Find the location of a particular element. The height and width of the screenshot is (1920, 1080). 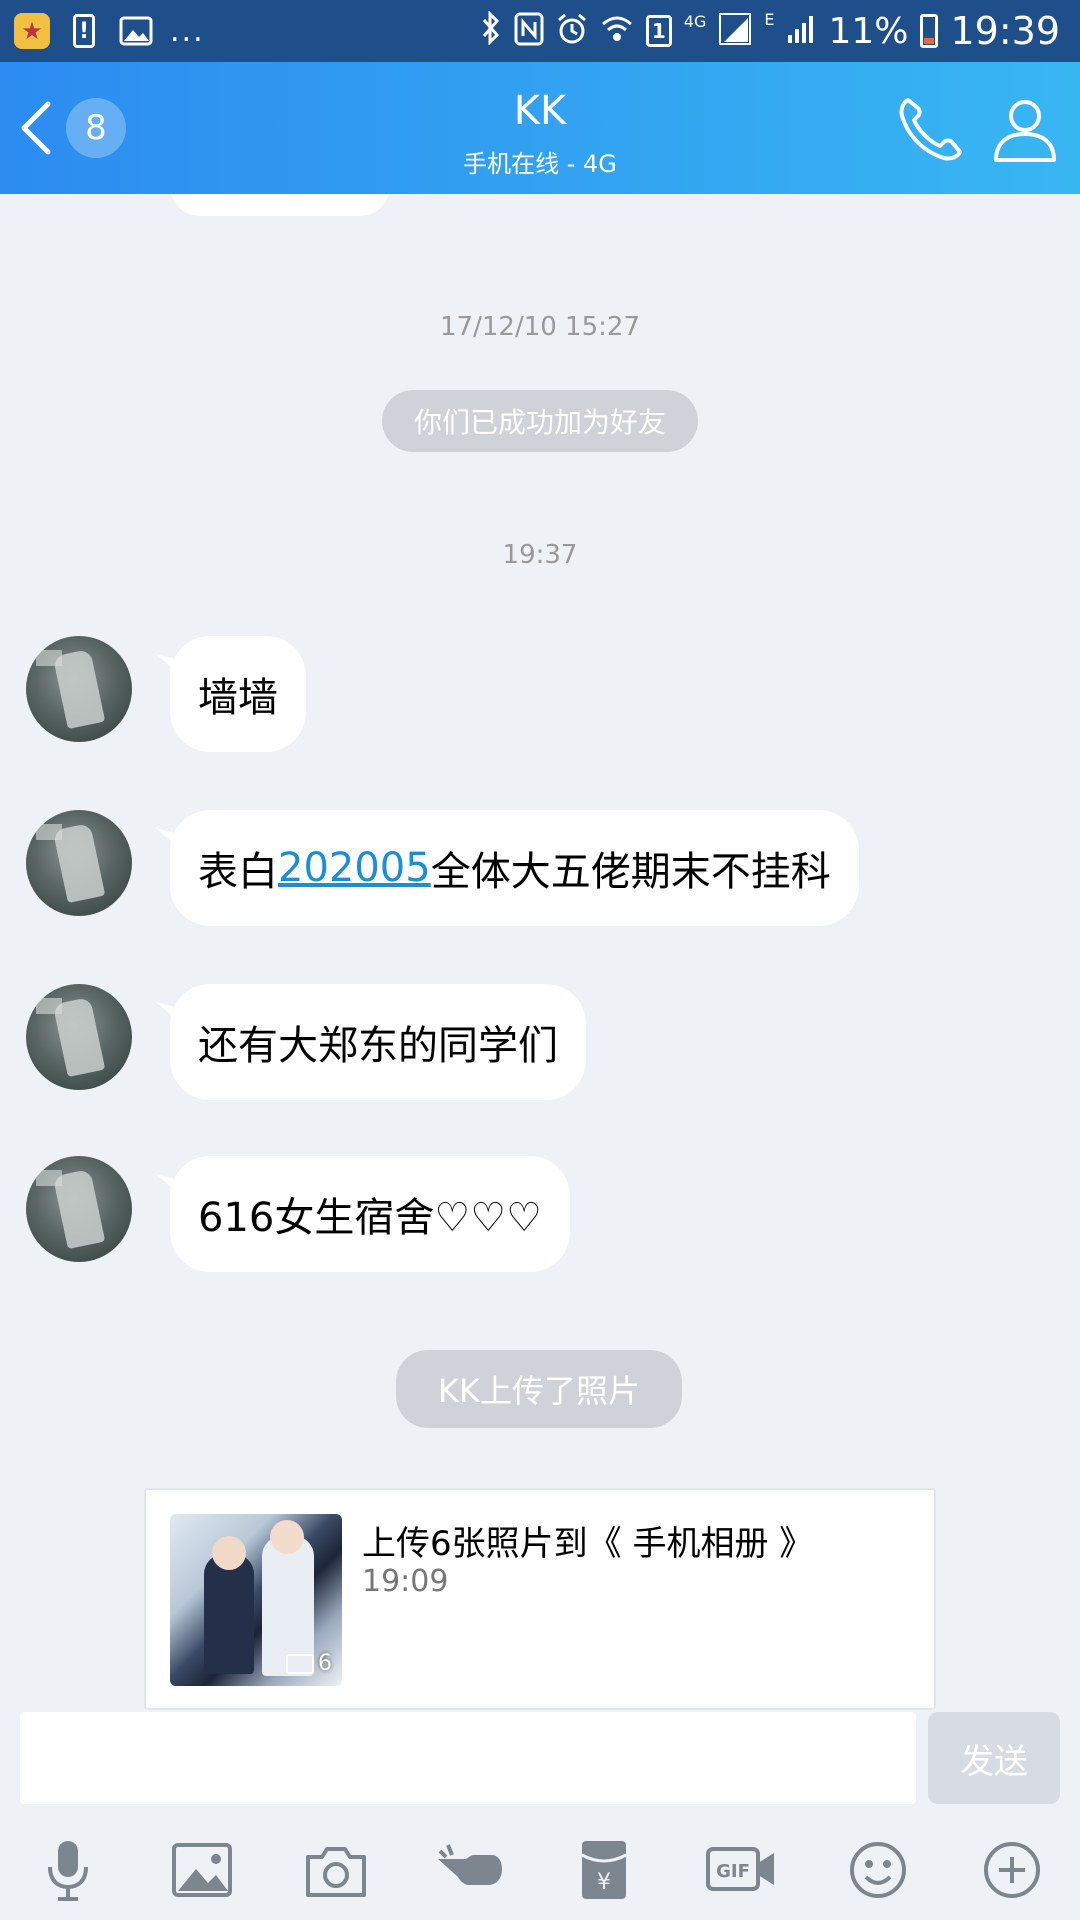

phone-icon is located at coordinates (930, 129).